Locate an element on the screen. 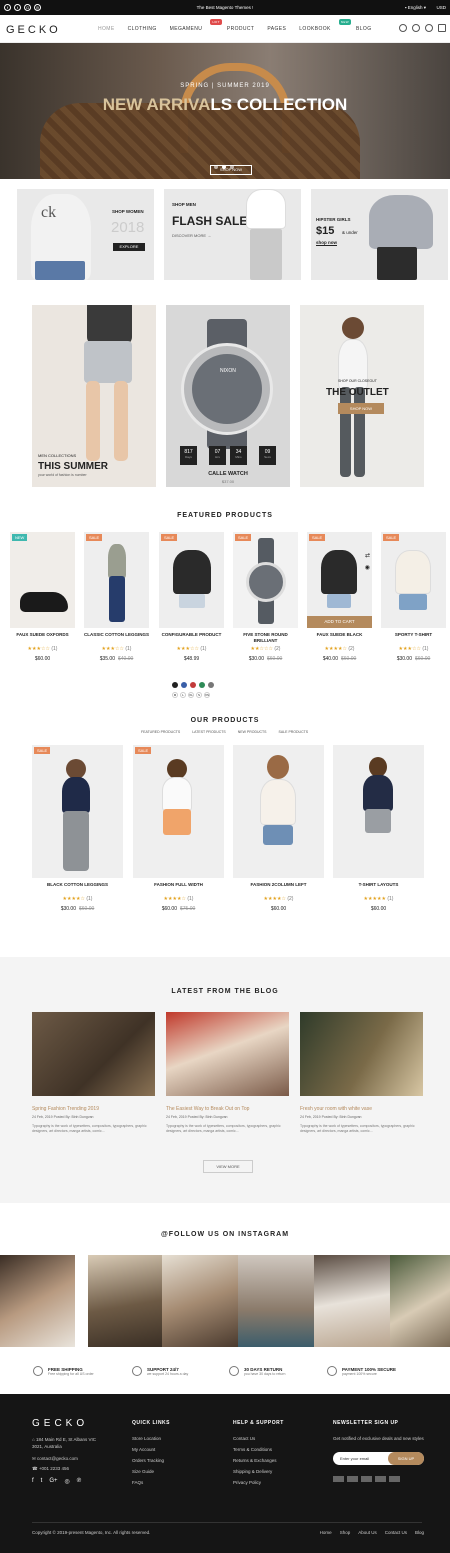 This screenshot has height=1553, width=450. swatch-blue is located at coordinates (184, 685).